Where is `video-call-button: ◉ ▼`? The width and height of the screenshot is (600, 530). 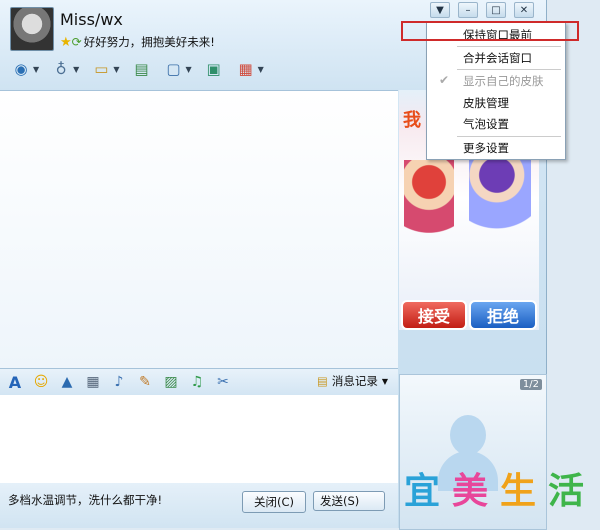 video-call-button: ◉ ▼ is located at coordinates (25, 69).